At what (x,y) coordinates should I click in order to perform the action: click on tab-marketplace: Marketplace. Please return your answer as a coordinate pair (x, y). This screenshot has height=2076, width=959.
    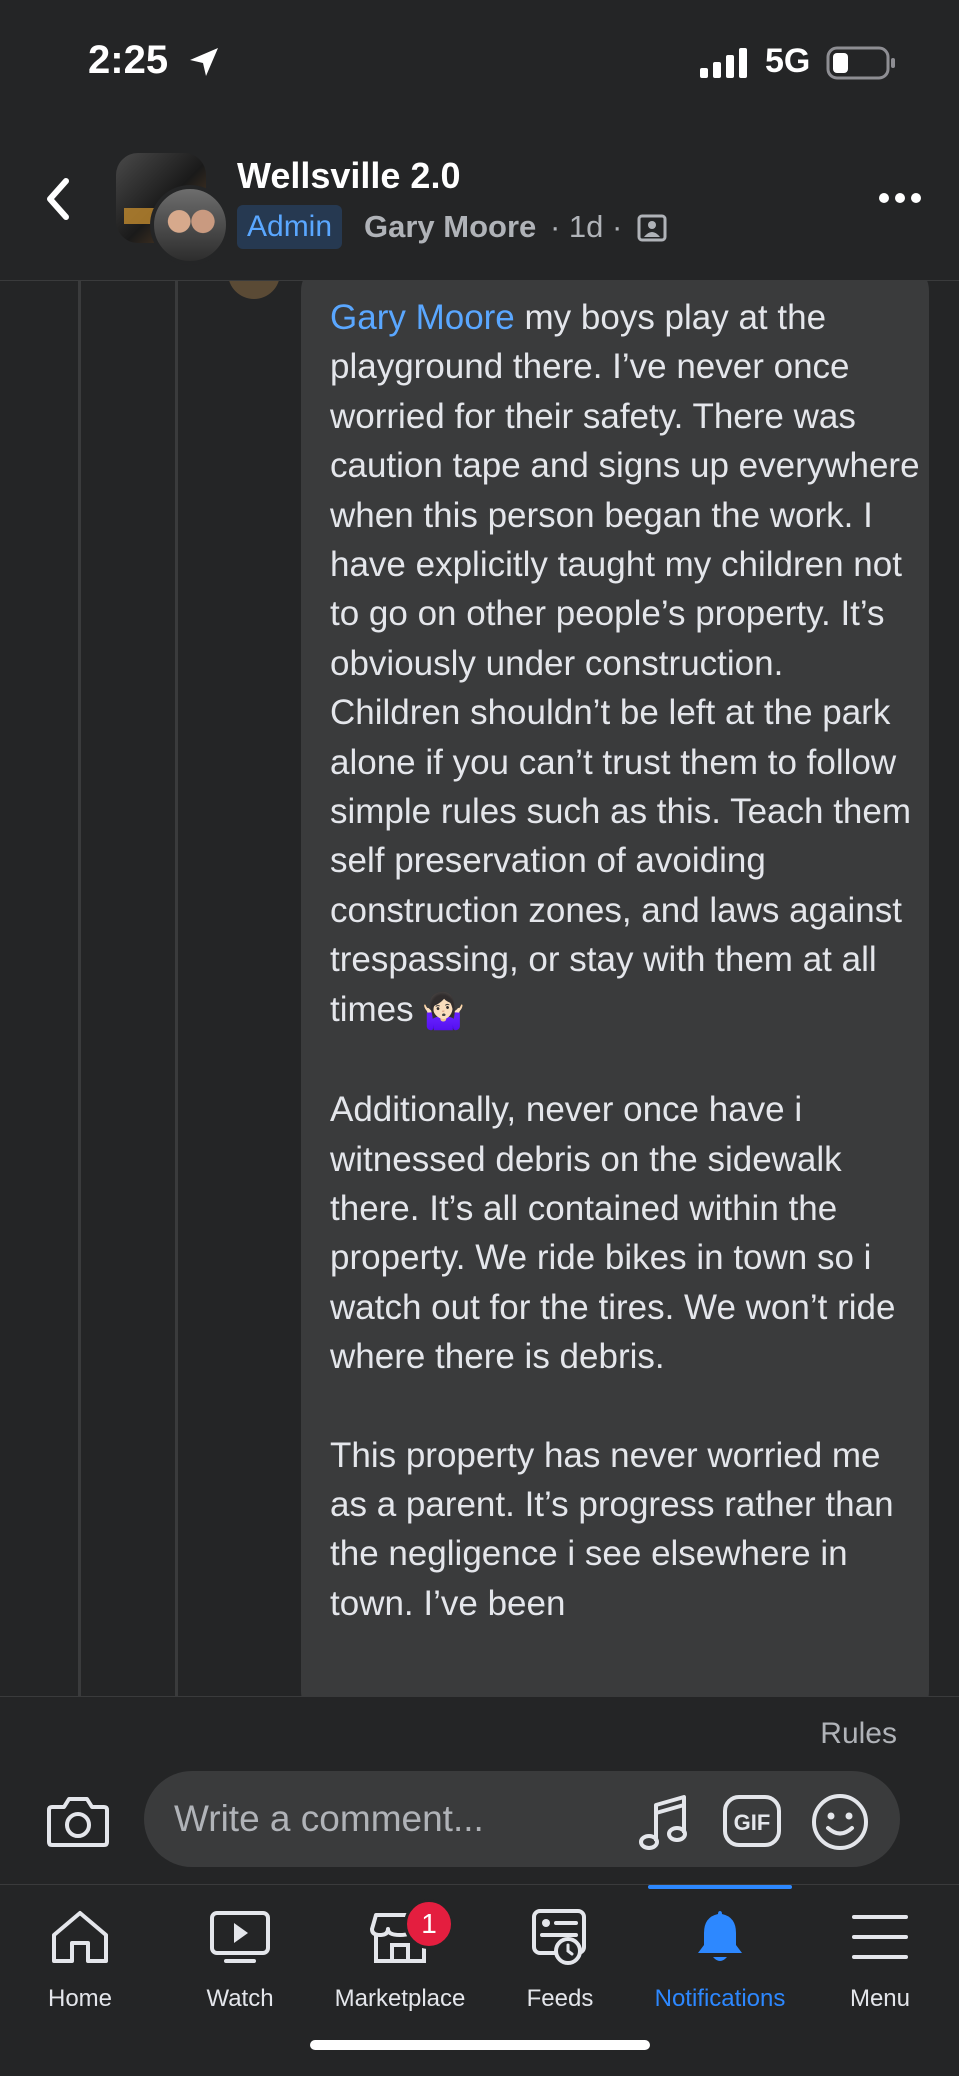
    Looking at the image, I should click on (400, 1950).